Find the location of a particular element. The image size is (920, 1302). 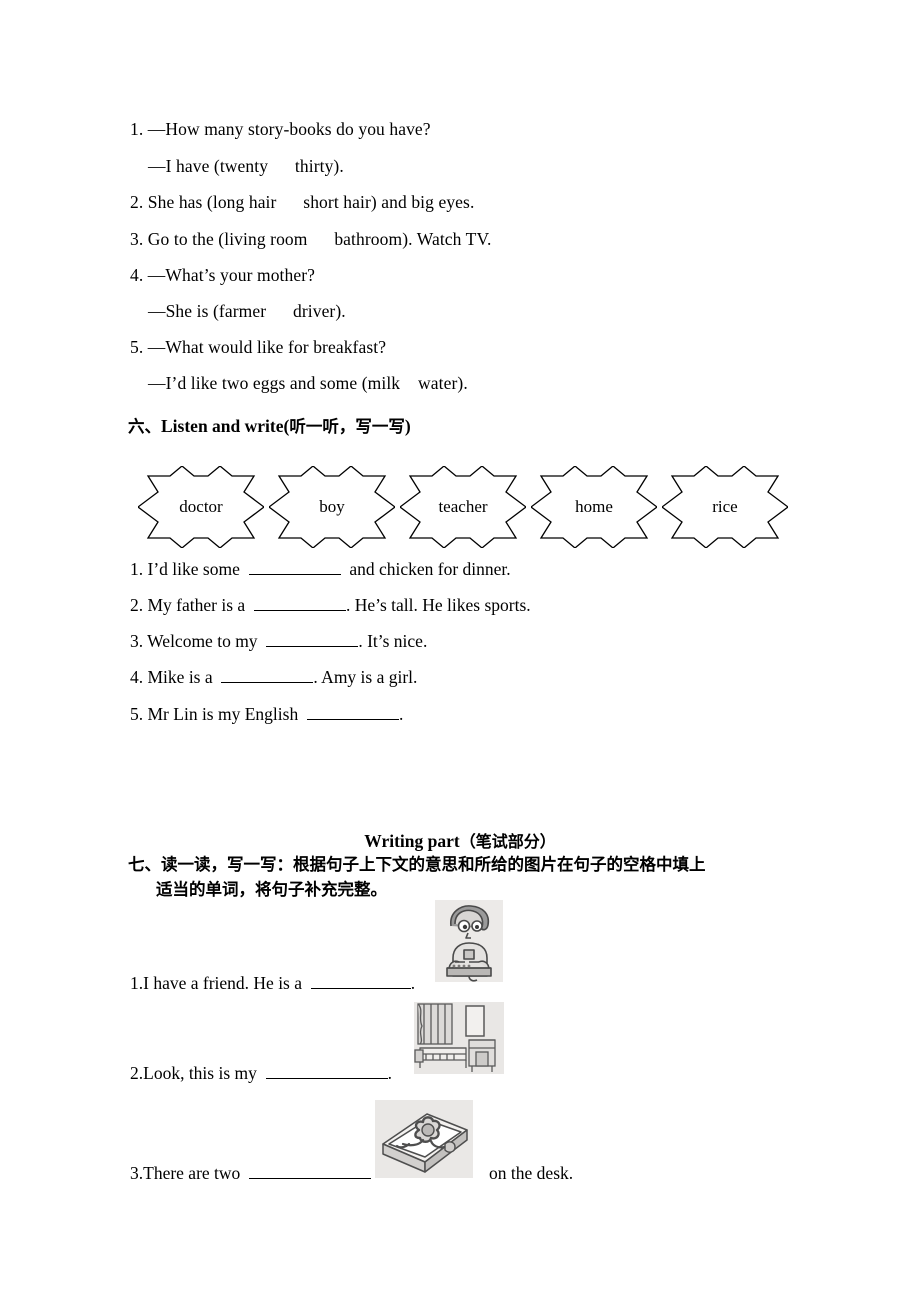

word-bank-label: doctor is located at coordinates (201, 506).